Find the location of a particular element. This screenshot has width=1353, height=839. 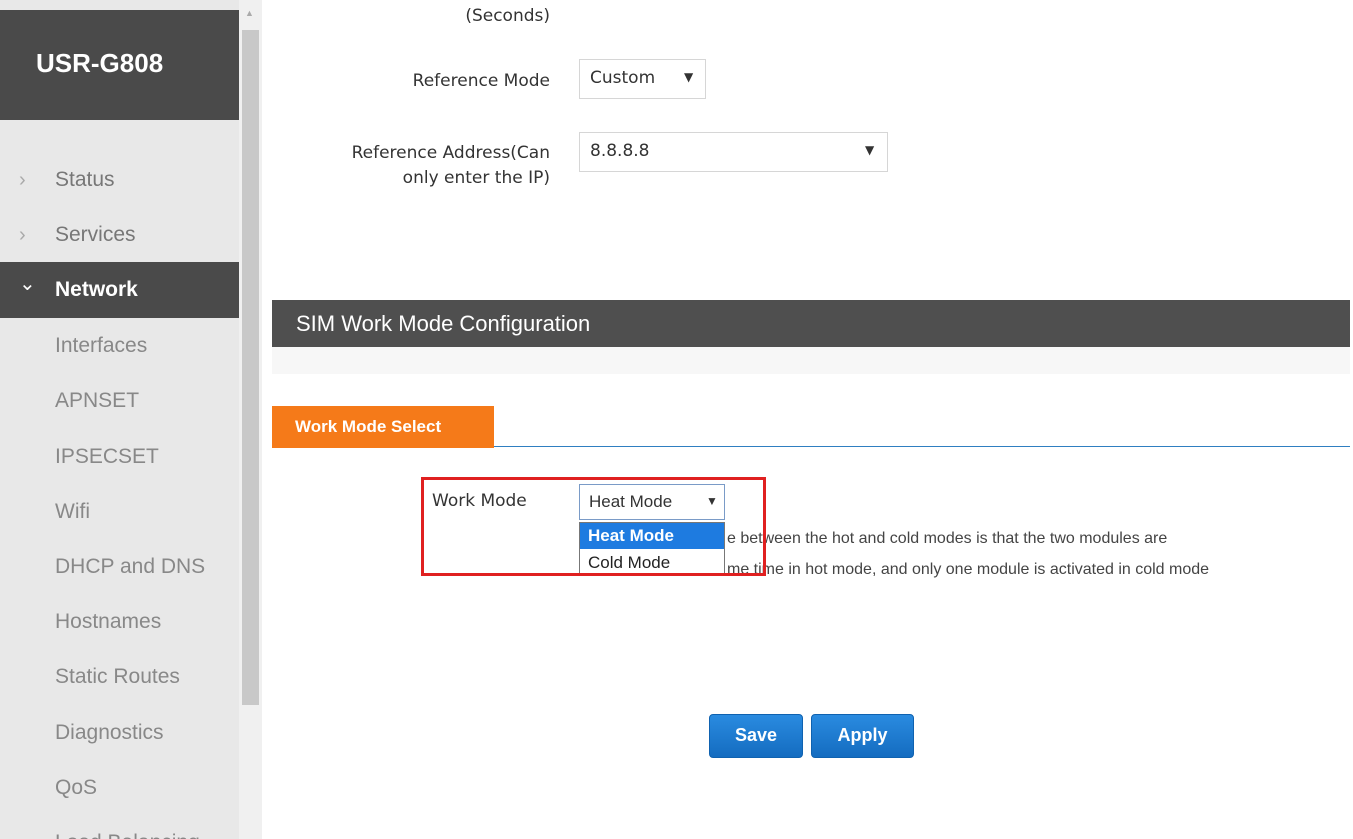

sidebar-item-diagnostics: Diagnostics is located at coordinates (119, 732).